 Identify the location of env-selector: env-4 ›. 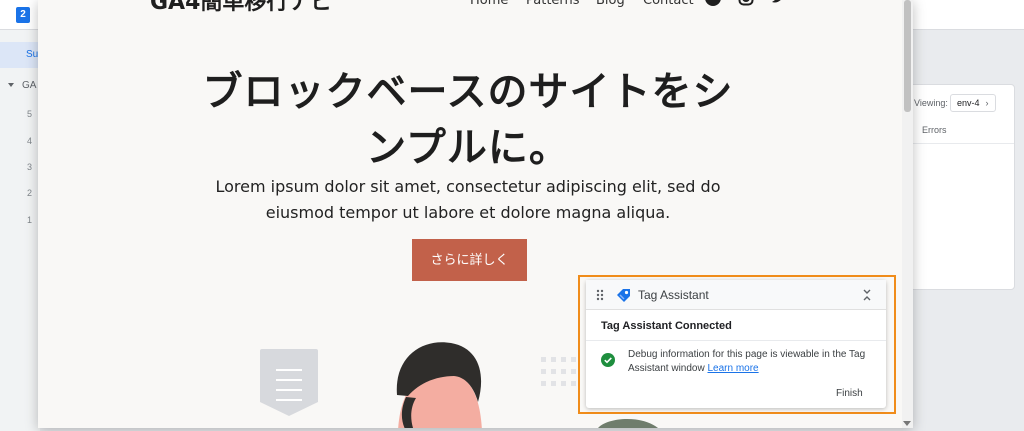
(973, 103).